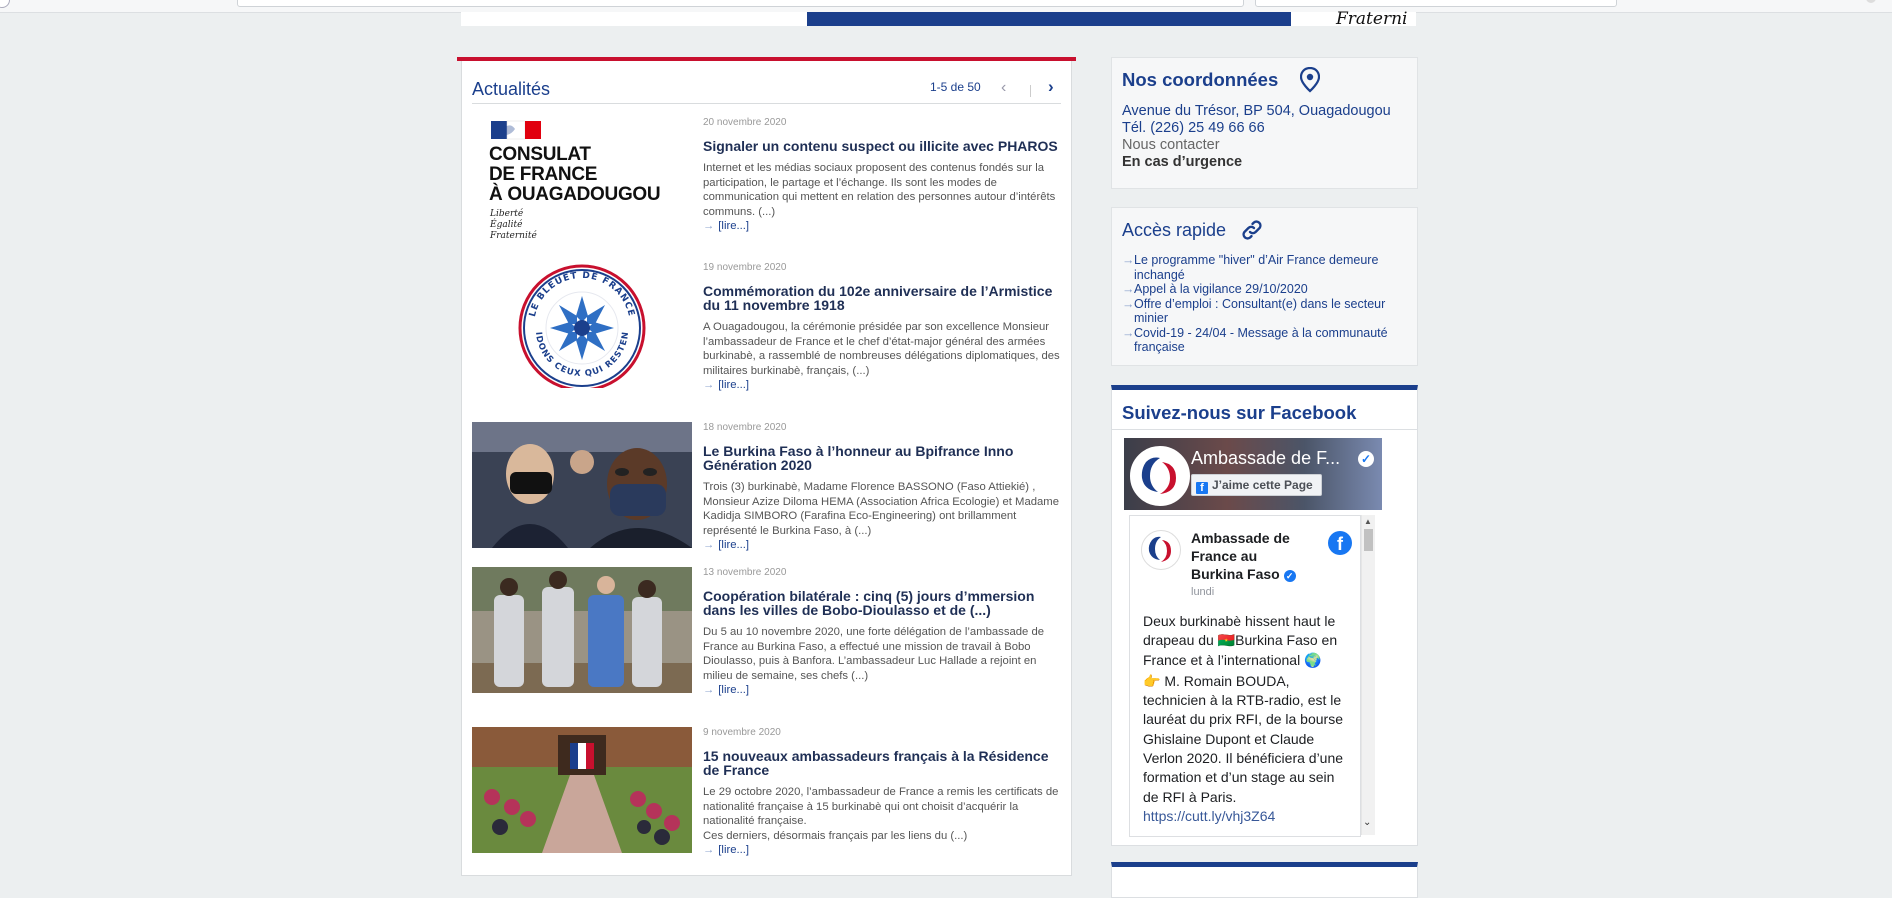  I want to click on bpifrance-photo, so click(582, 485).